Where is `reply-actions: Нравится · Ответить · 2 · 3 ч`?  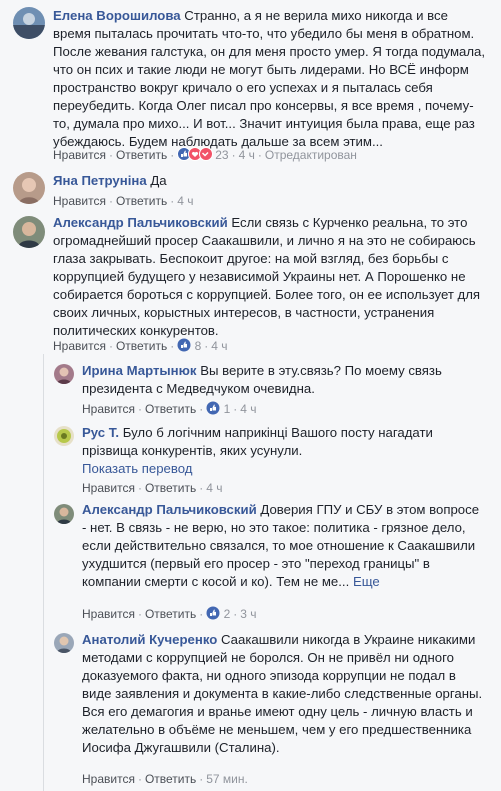 reply-actions: Нравится · Ответить · 2 · 3 ч is located at coordinates (169, 615).